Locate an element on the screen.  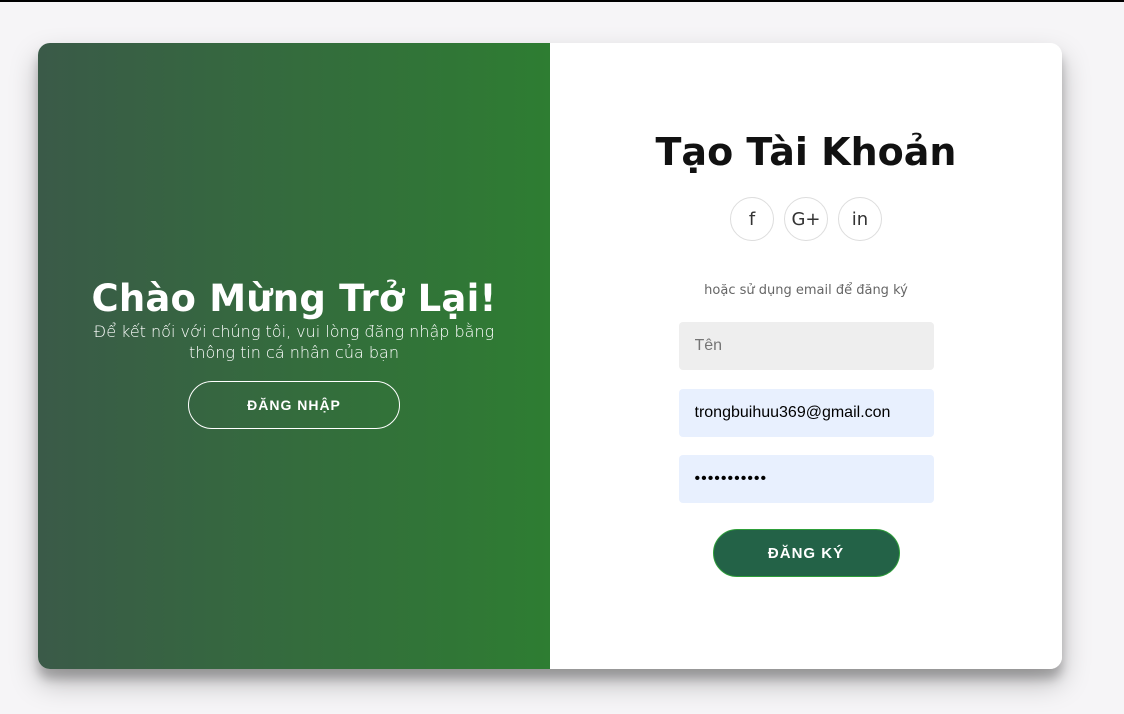
social-buttons: f G+ in is located at coordinates (806, 219).